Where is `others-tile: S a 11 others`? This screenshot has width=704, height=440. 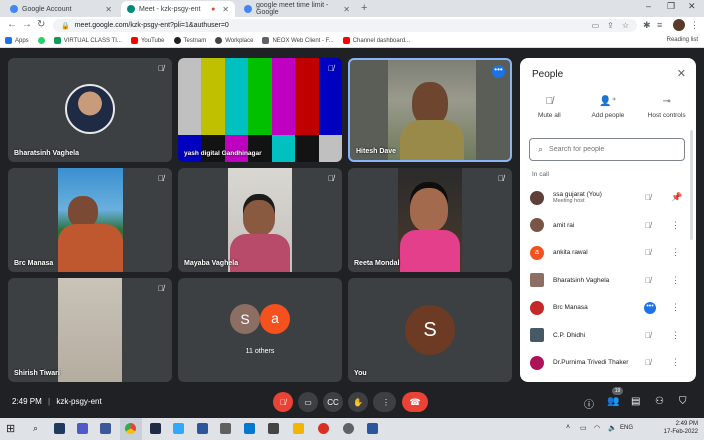 others-tile: S a 11 others is located at coordinates (260, 330).